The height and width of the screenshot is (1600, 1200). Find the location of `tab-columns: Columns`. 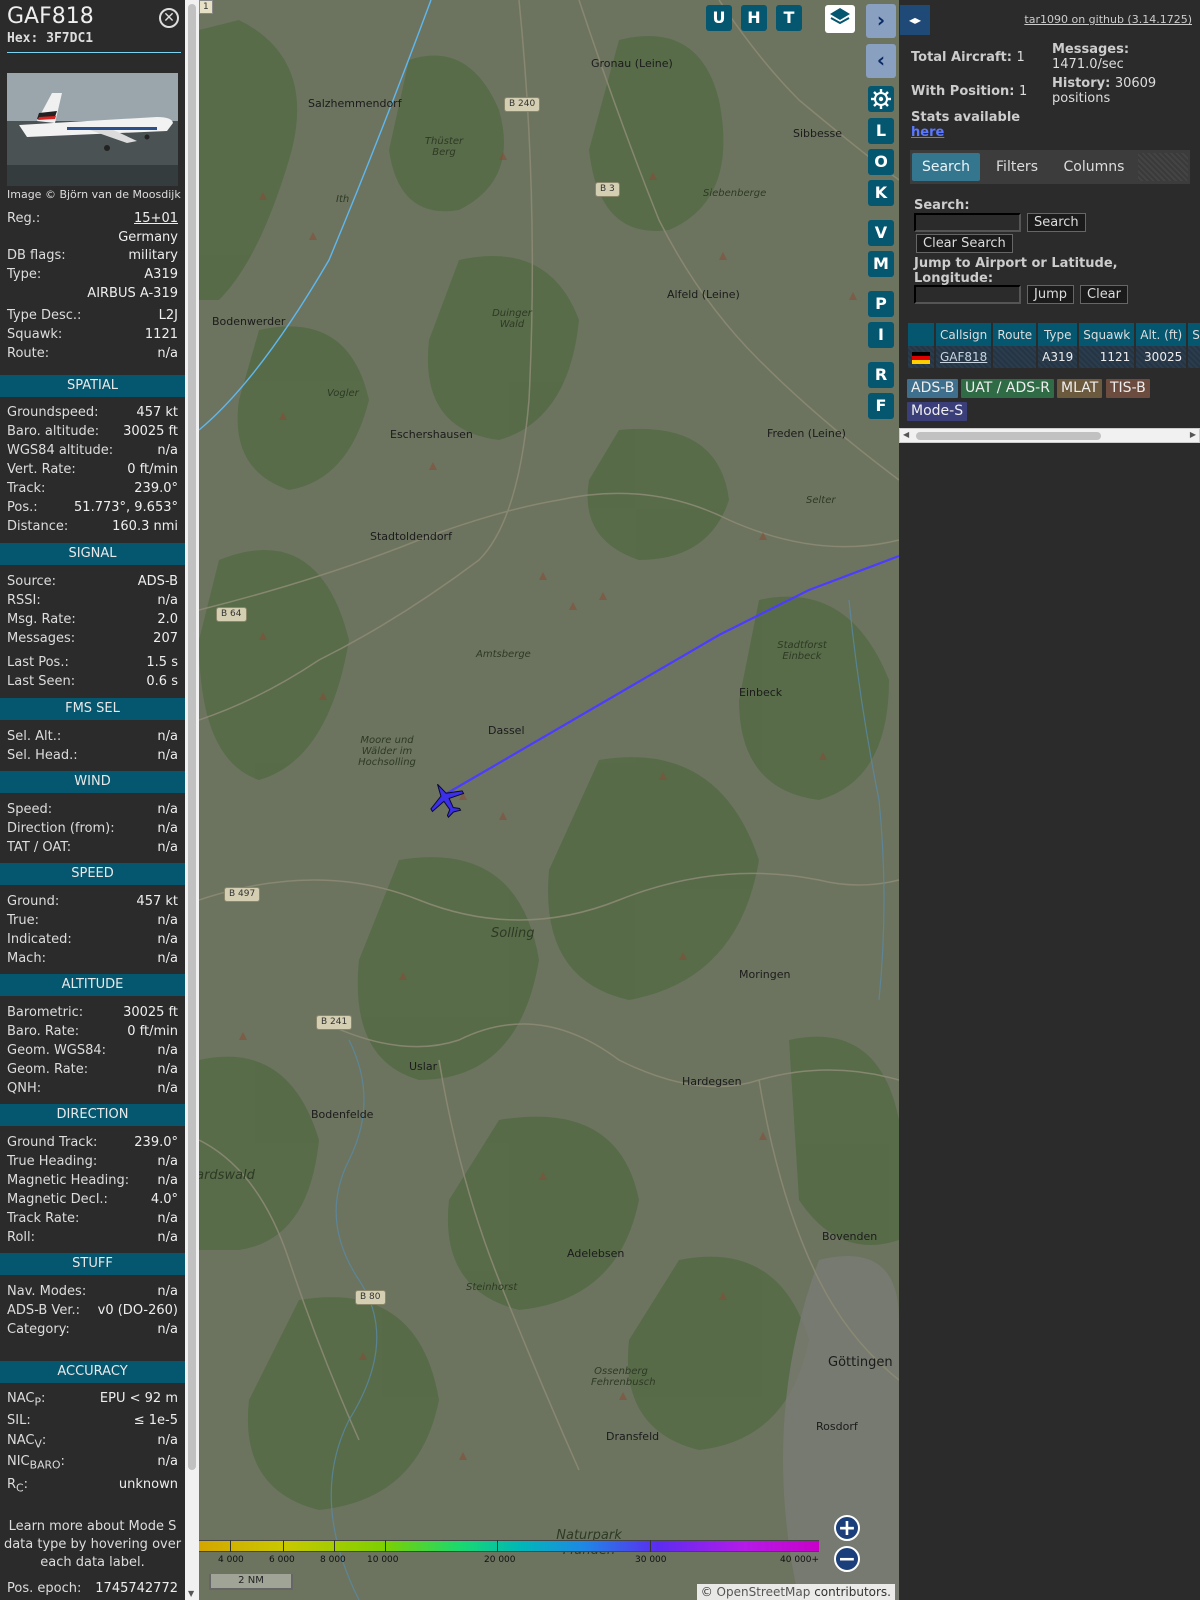

tab-columns: Columns is located at coordinates (1094, 167).